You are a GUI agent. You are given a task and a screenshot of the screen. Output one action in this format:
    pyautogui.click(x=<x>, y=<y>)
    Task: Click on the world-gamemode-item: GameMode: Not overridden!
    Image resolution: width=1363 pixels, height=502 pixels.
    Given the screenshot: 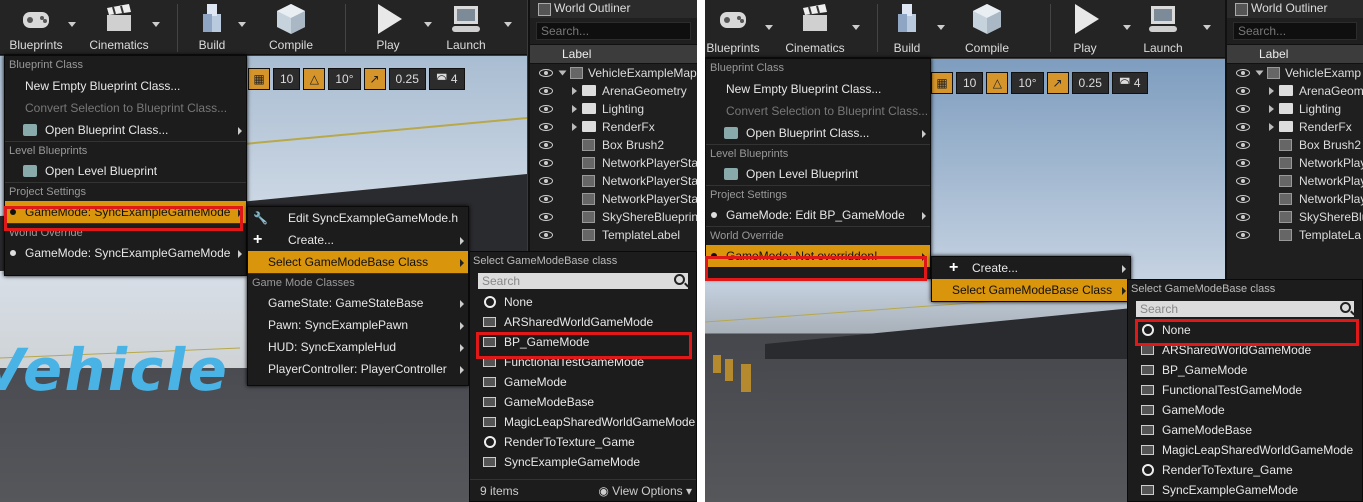 What is the action you would take?
    pyautogui.click(x=818, y=256)
    